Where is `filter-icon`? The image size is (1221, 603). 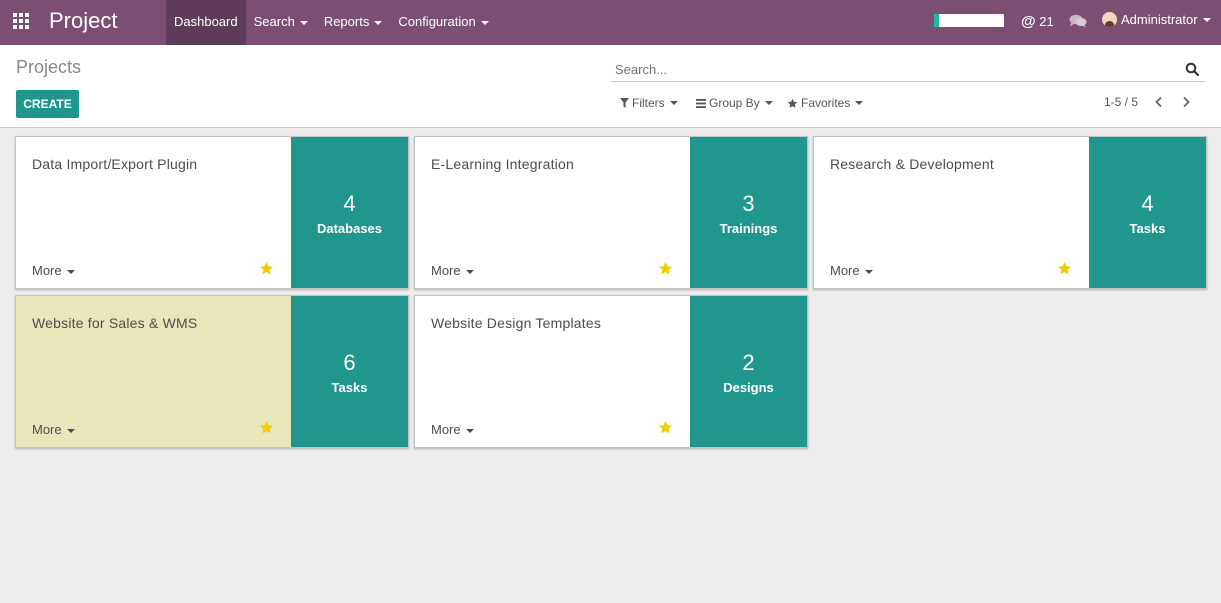
filter-icon is located at coordinates (624, 103).